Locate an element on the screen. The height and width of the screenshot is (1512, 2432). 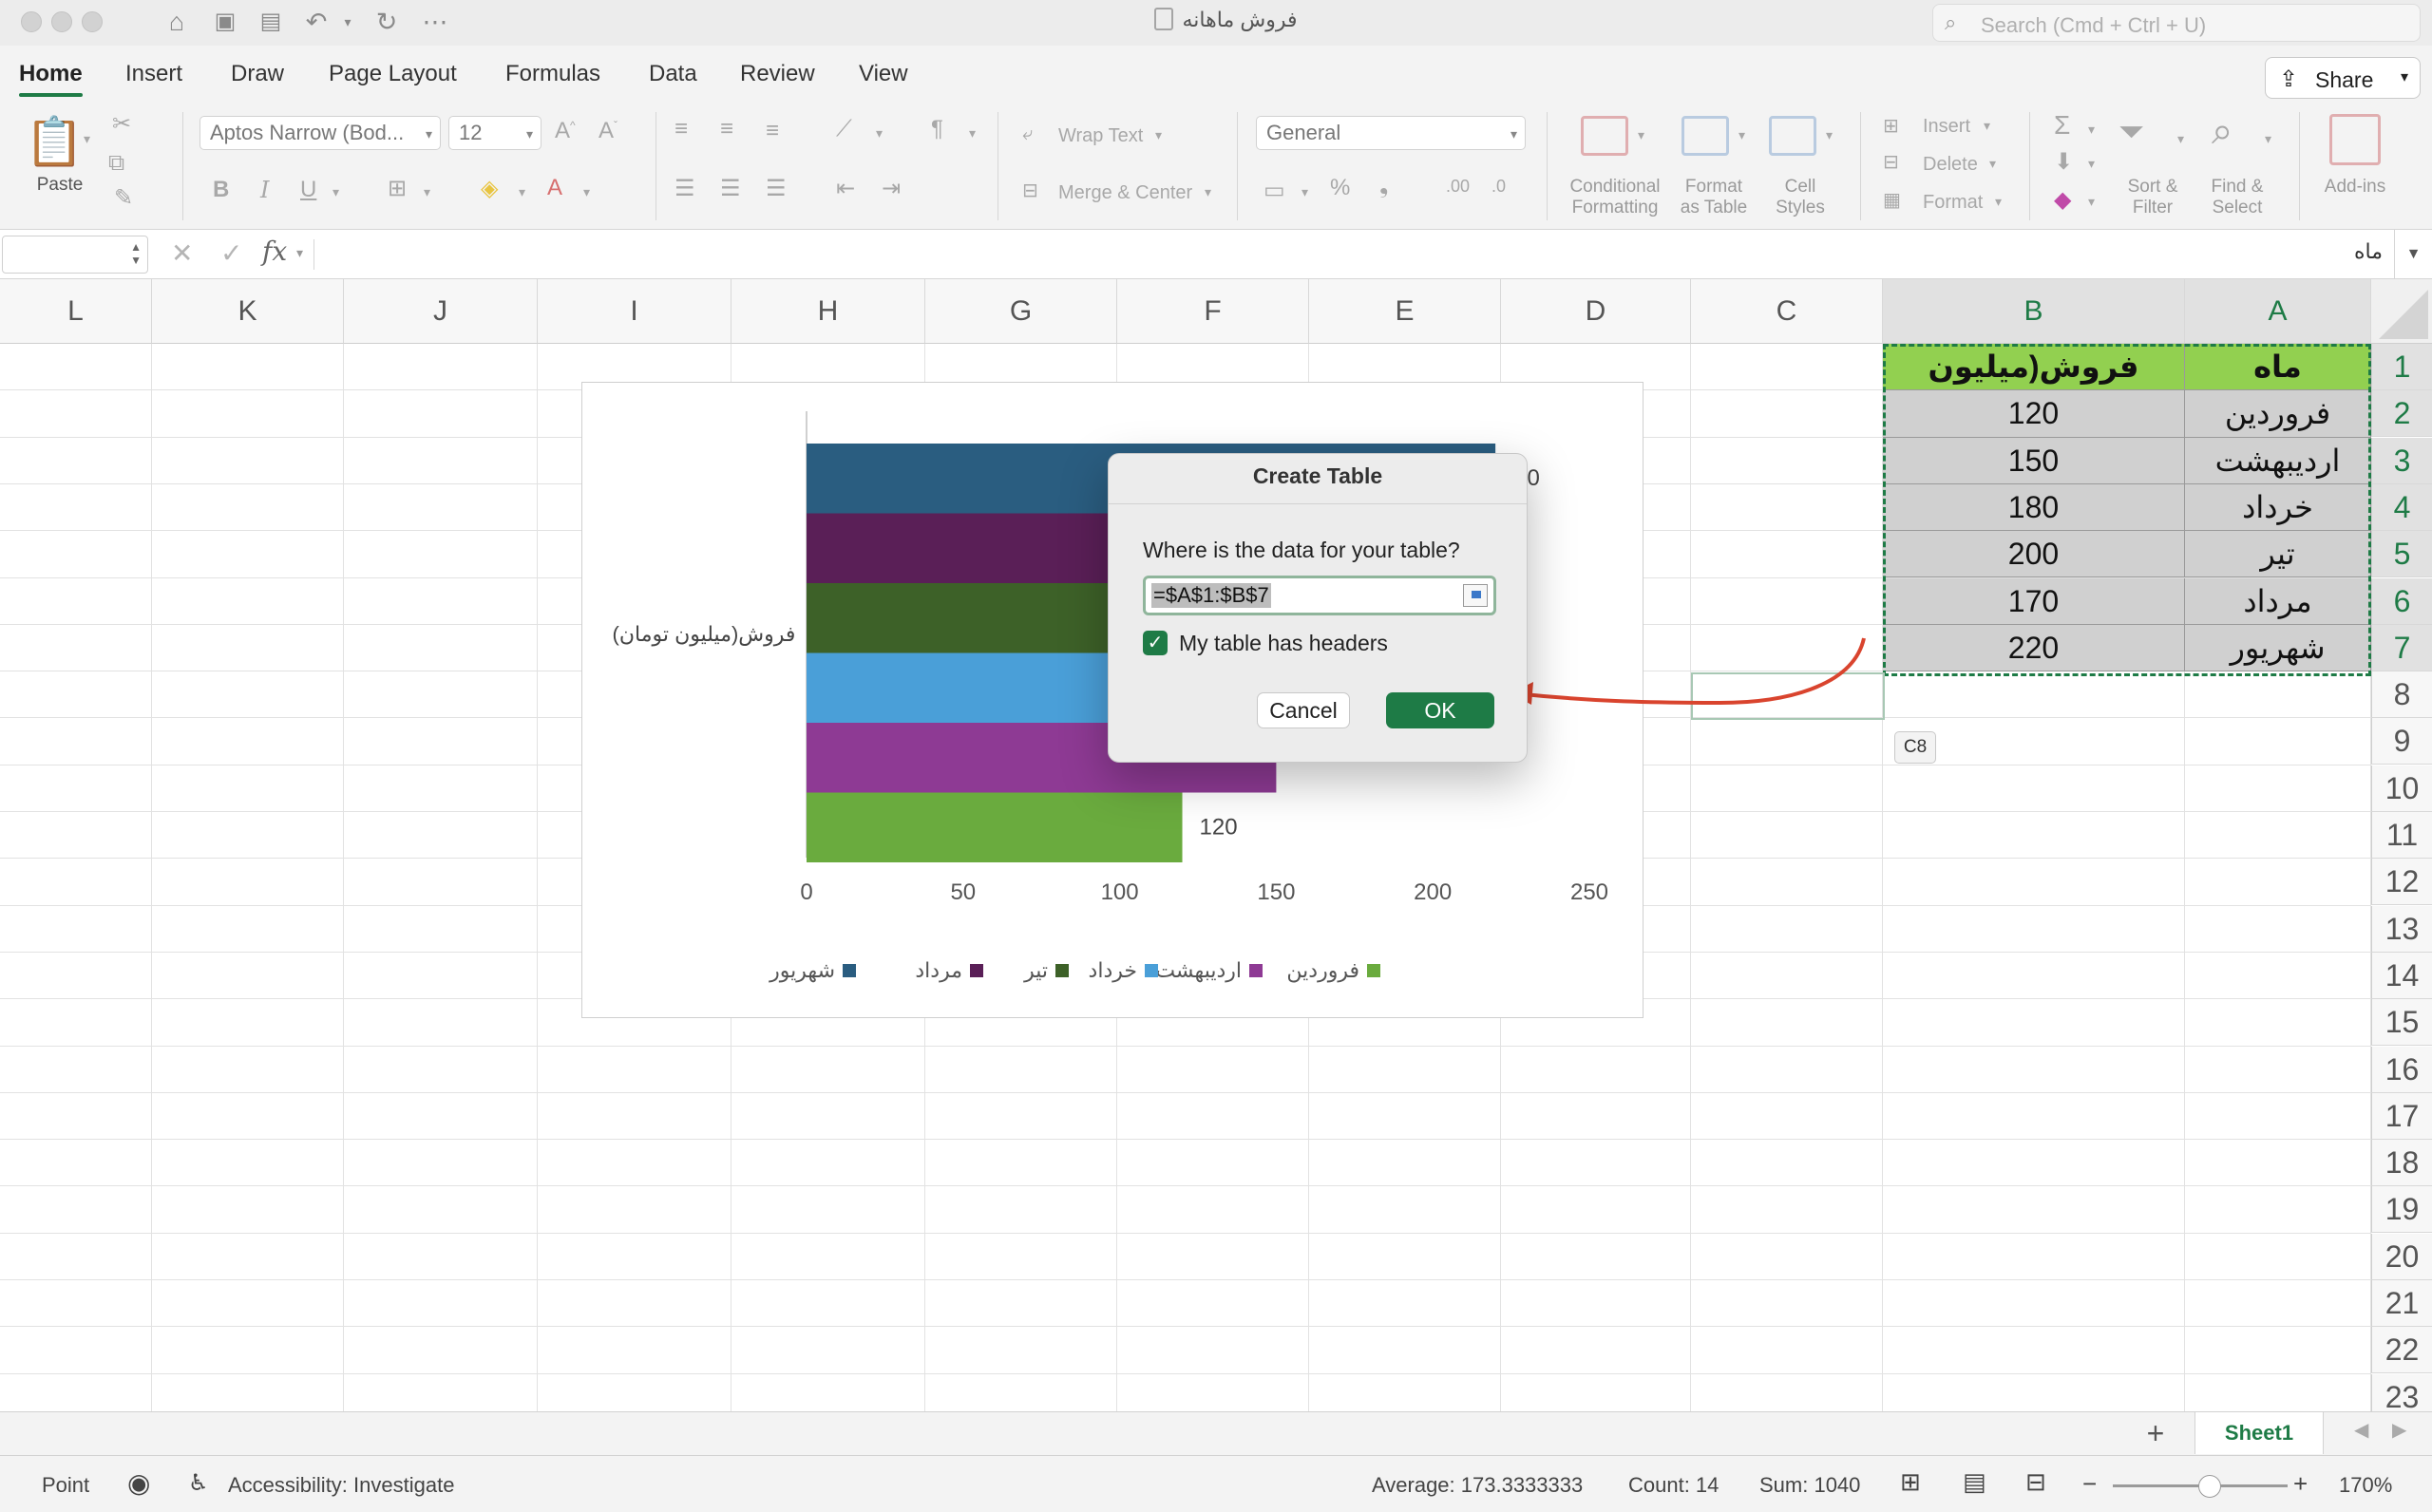
direction-icon: ¶ is located at coordinates (937, 129).